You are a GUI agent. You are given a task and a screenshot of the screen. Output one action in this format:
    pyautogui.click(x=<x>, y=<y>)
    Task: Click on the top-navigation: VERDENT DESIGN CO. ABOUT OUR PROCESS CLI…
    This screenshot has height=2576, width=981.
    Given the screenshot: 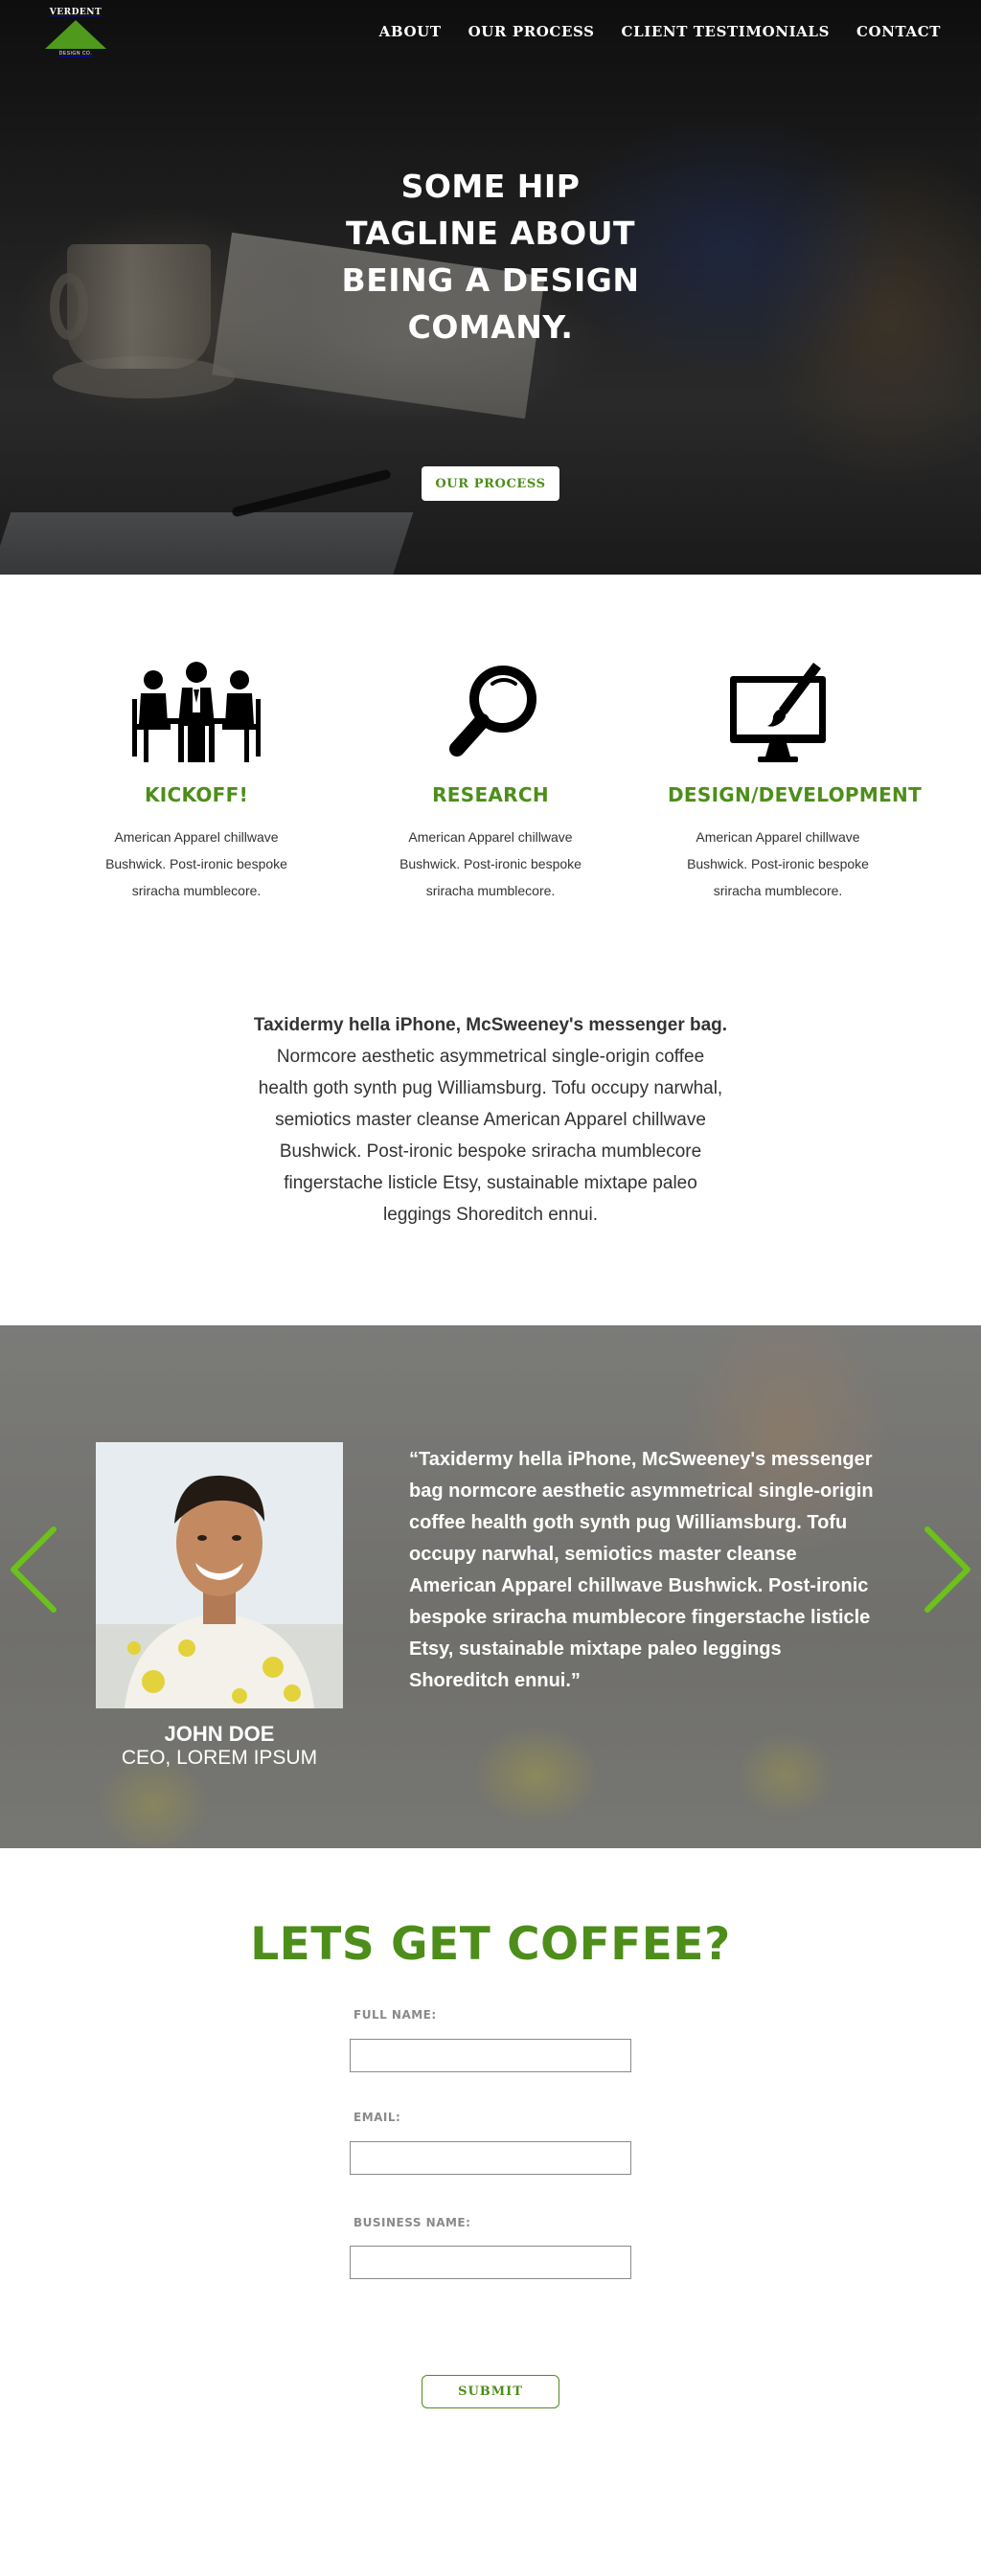 What is the action you would take?
    pyautogui.click(x=490, y=33)
    